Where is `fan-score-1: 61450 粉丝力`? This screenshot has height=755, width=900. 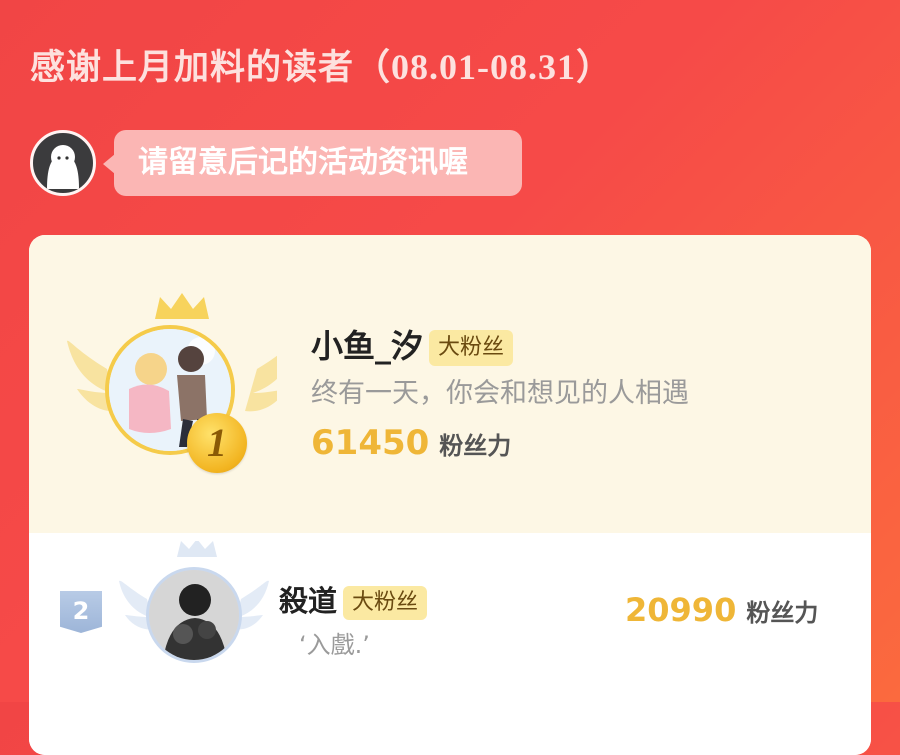
fan-score-1: 61450 粉丝力 is located at coordinates (411, 443).